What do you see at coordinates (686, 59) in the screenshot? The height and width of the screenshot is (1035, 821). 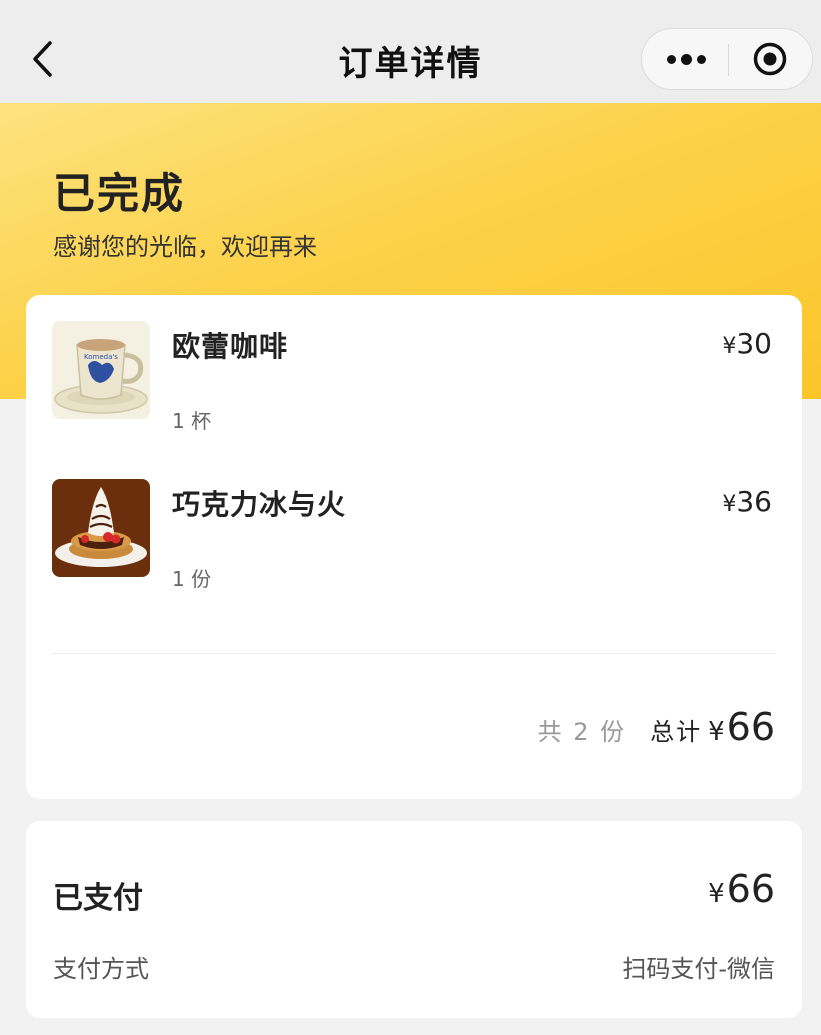 I see `more-dots-icon` at bounding box center [686, 59].